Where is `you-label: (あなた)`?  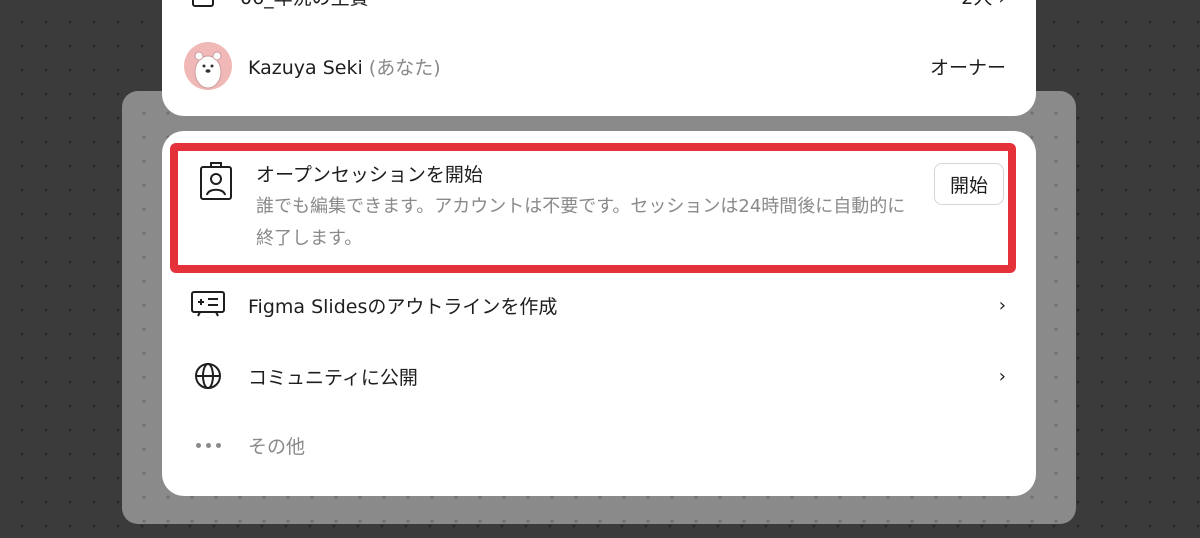 you-label: (あなた) is located at coordinates (404, 67).